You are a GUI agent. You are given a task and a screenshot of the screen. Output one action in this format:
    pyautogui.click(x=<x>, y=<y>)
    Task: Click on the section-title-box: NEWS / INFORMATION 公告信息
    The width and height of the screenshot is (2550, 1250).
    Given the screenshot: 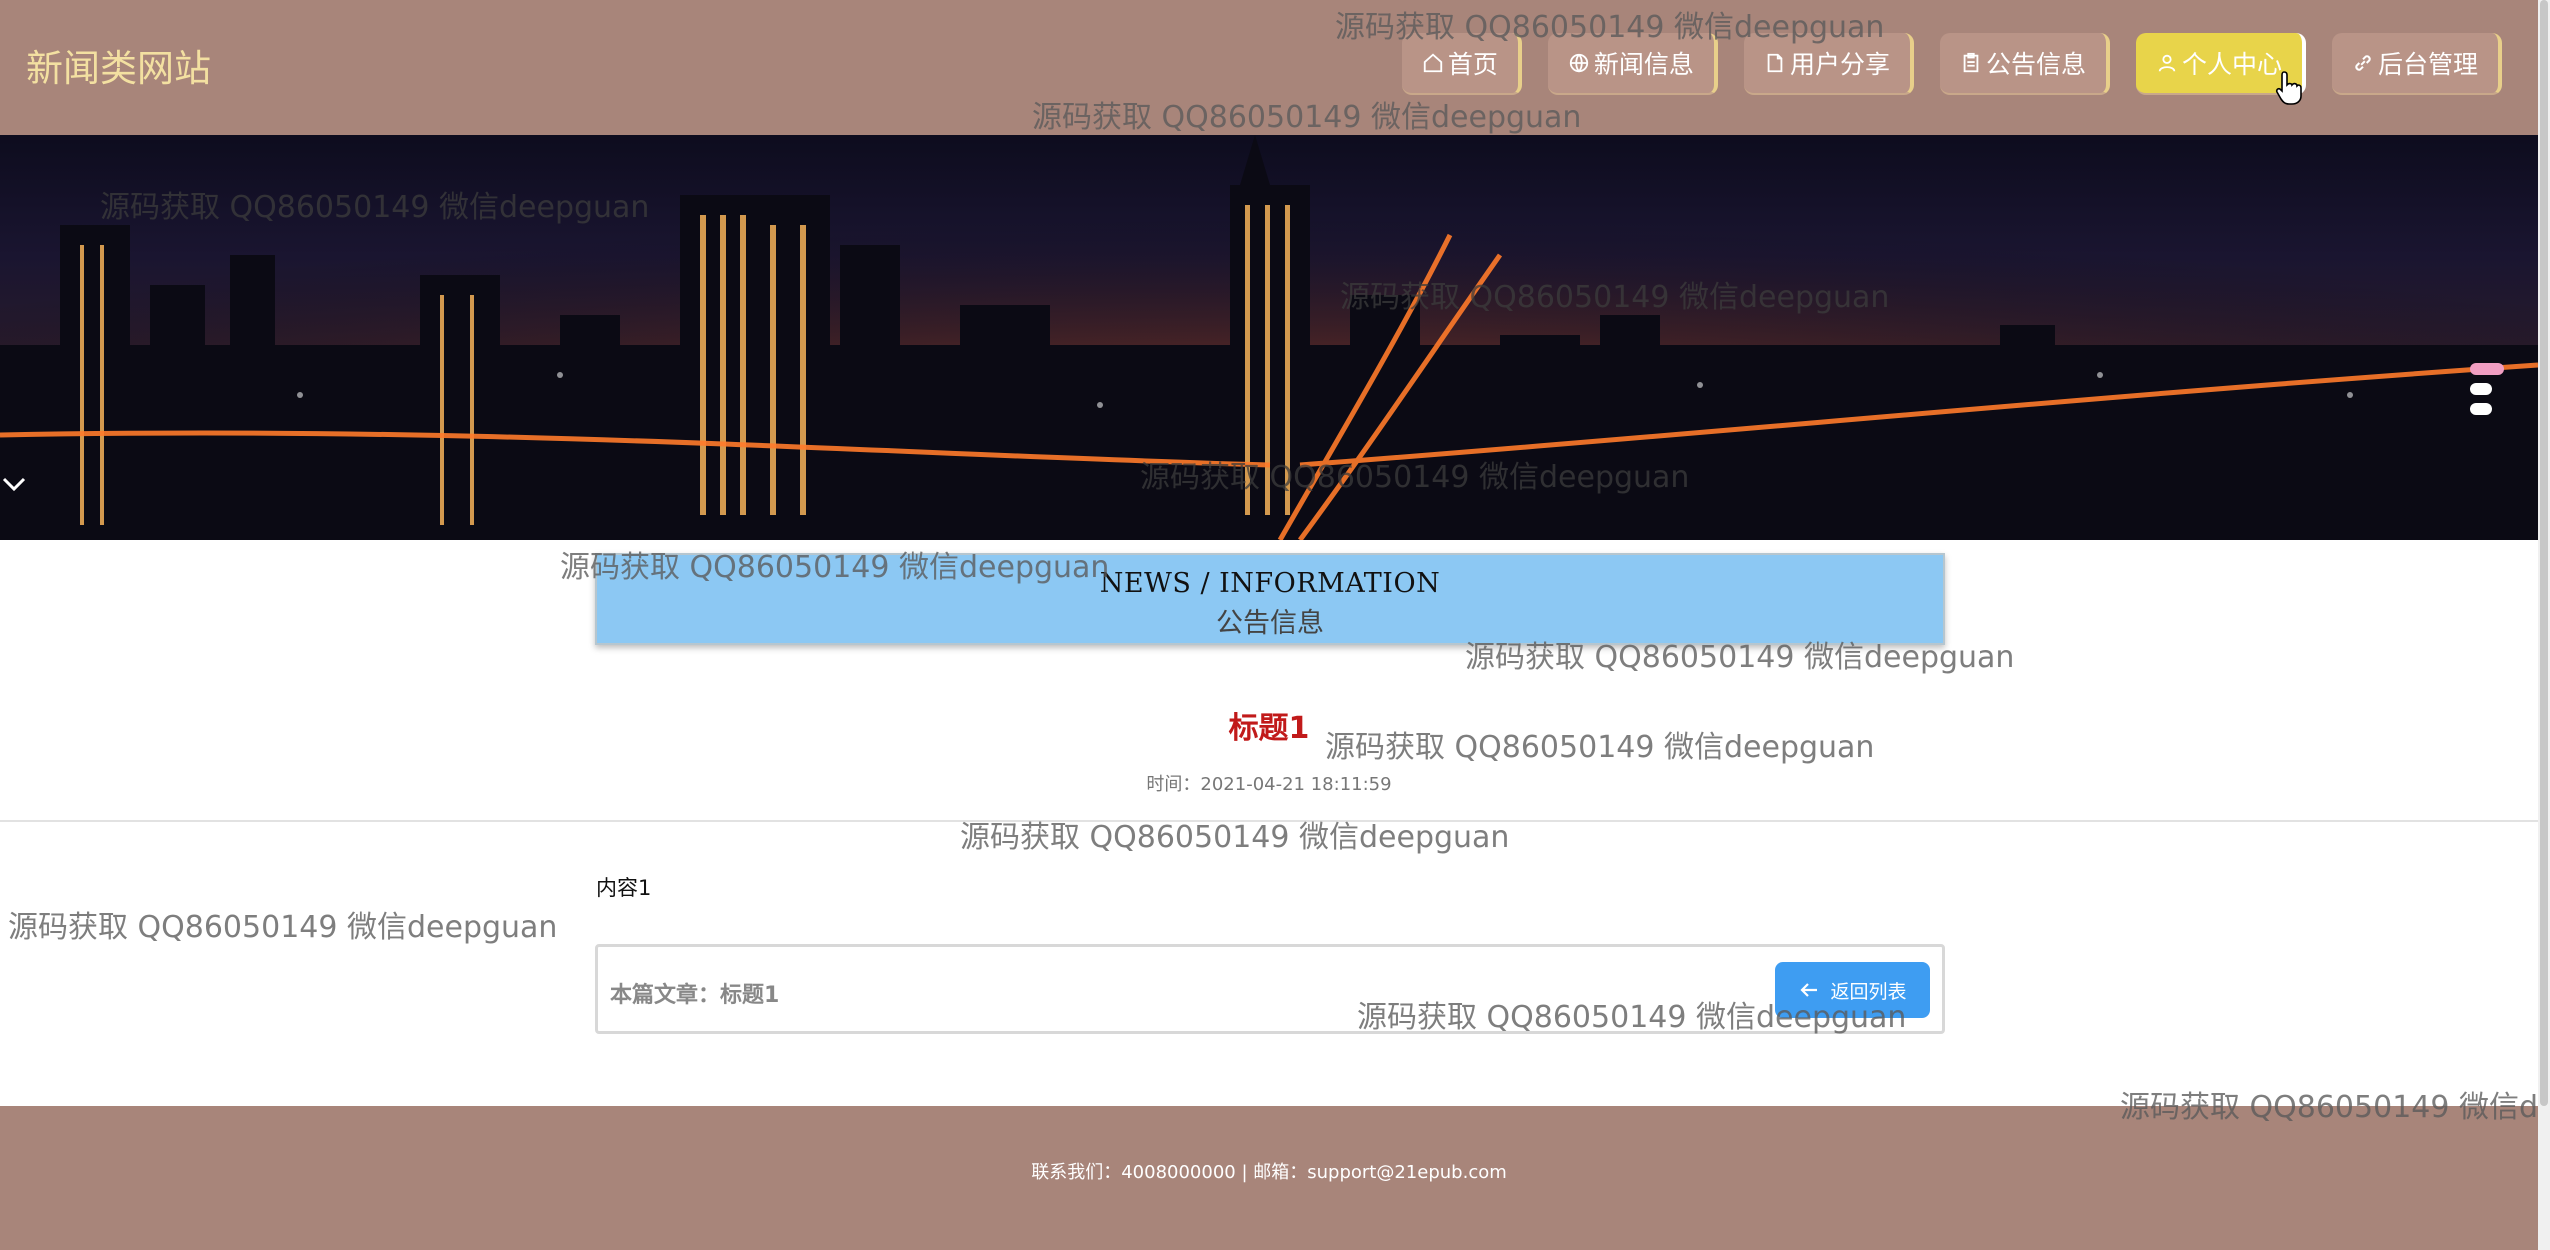 What is the action you would take?
    pyautogui.click(x=1270, y=599)
    